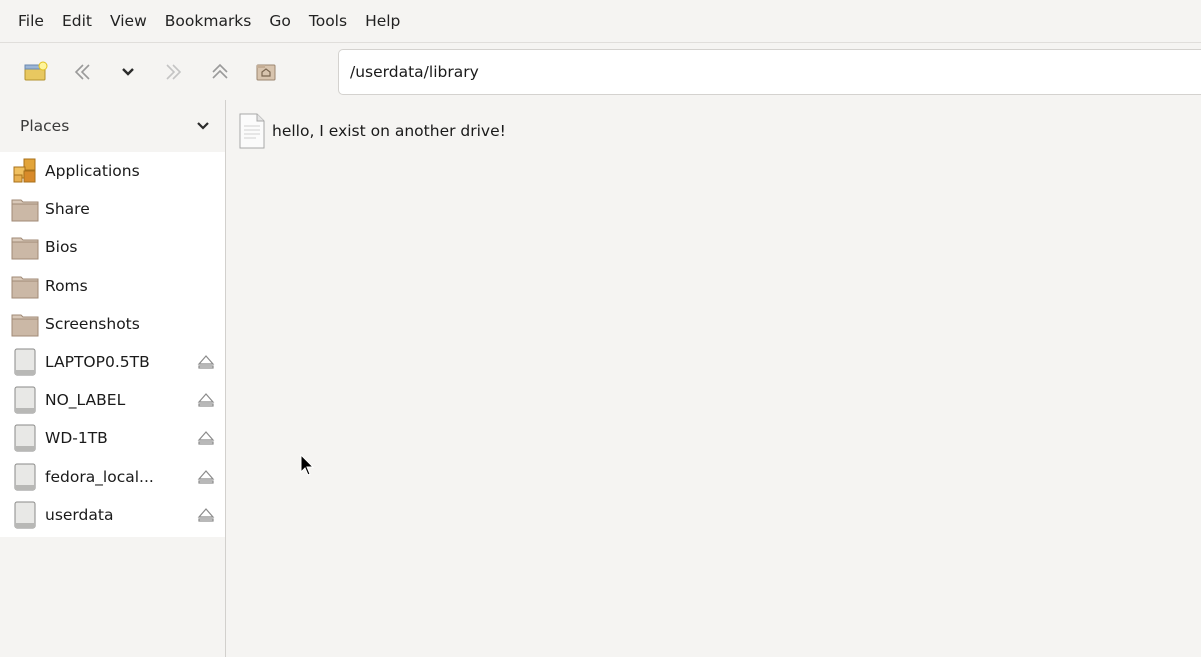 The width and height of the screenshot is (1201, 657). I want to click on up-icon, so click(220, 71).